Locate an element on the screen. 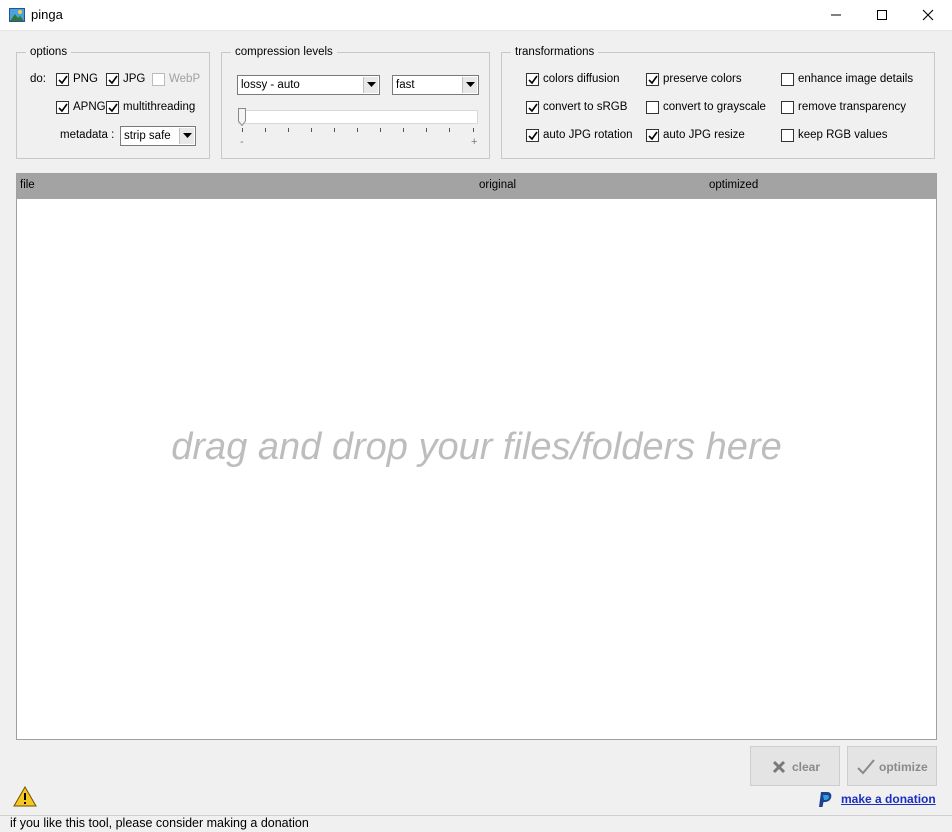 Image resolution: width=952 pixels, height=832 pixels. optimize-button-label: optimize is located at coordinates (903, 767).